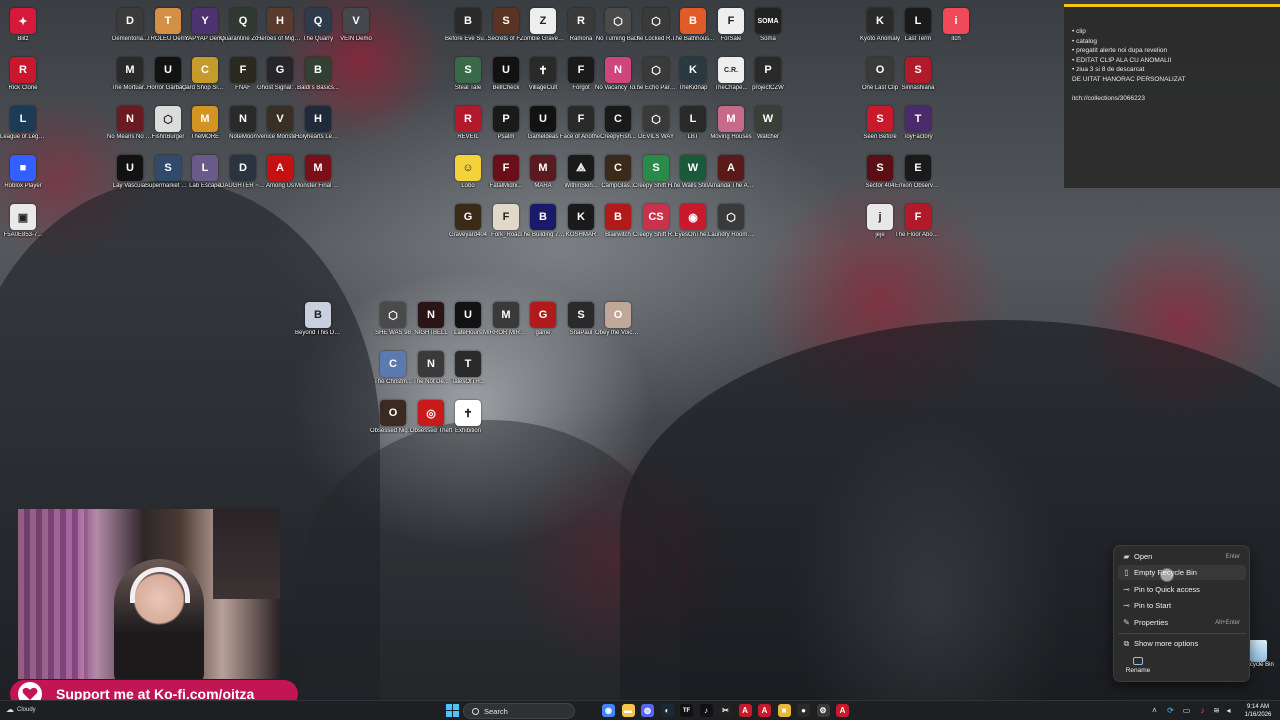 The height and width of the screenshot is (720, 1280). I want to click on app-icon: Y, so click(205, 21).